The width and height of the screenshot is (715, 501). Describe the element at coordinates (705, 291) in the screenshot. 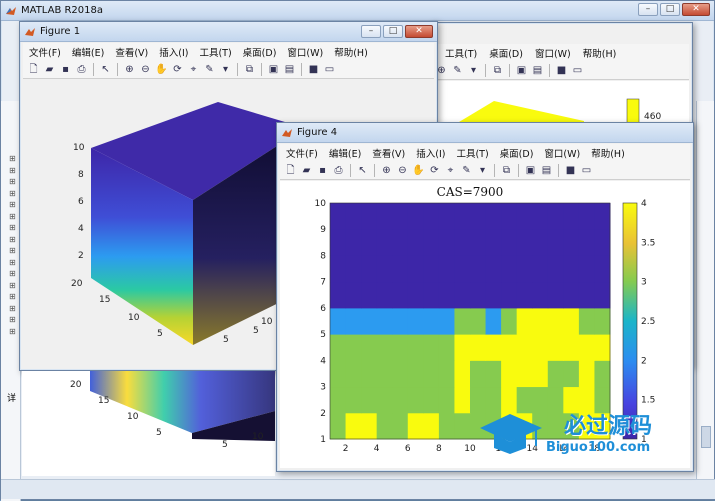

I see `right-strip` at that location.